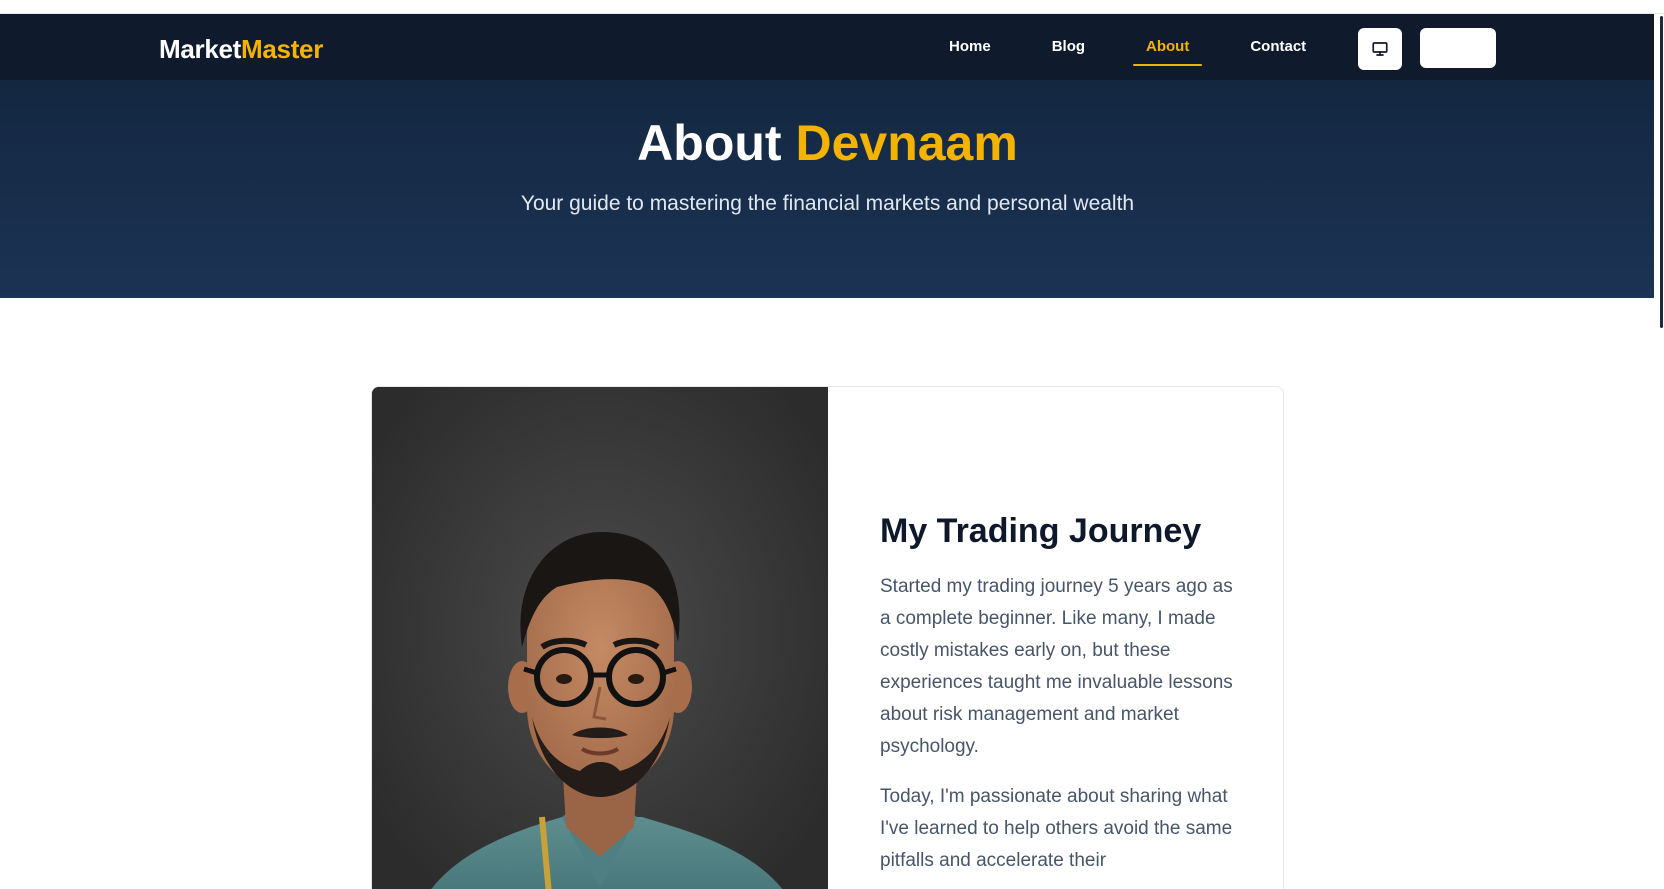 The height and width of the screenshot is (889, 1664). I want to click on browser-top-strip, so click(832, 7).